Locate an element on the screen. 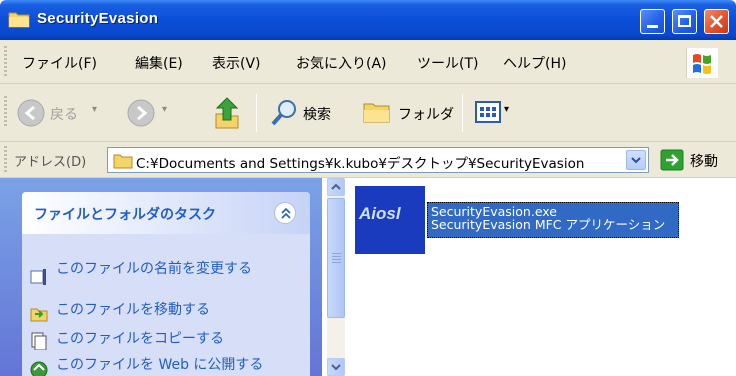 This screenshot has width=736, height=376. scroll-up-button is located at coordinates (336, 187).